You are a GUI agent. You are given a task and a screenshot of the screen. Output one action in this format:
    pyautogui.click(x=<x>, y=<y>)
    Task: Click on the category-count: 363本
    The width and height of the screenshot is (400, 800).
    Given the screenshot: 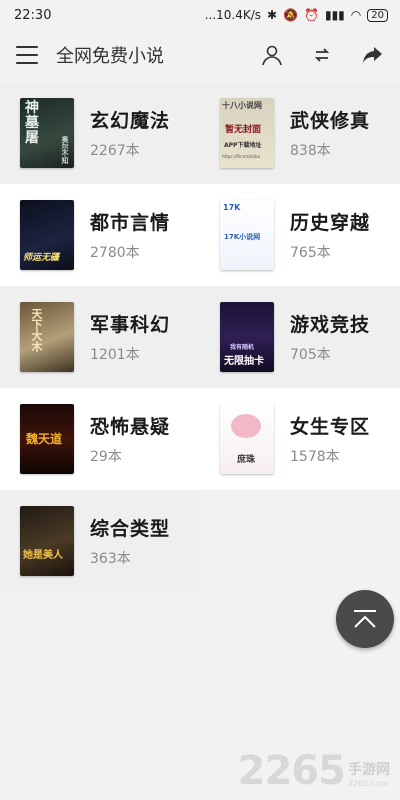 What is the action you would take?
    pyautogui.click(x=110, y=559)
    